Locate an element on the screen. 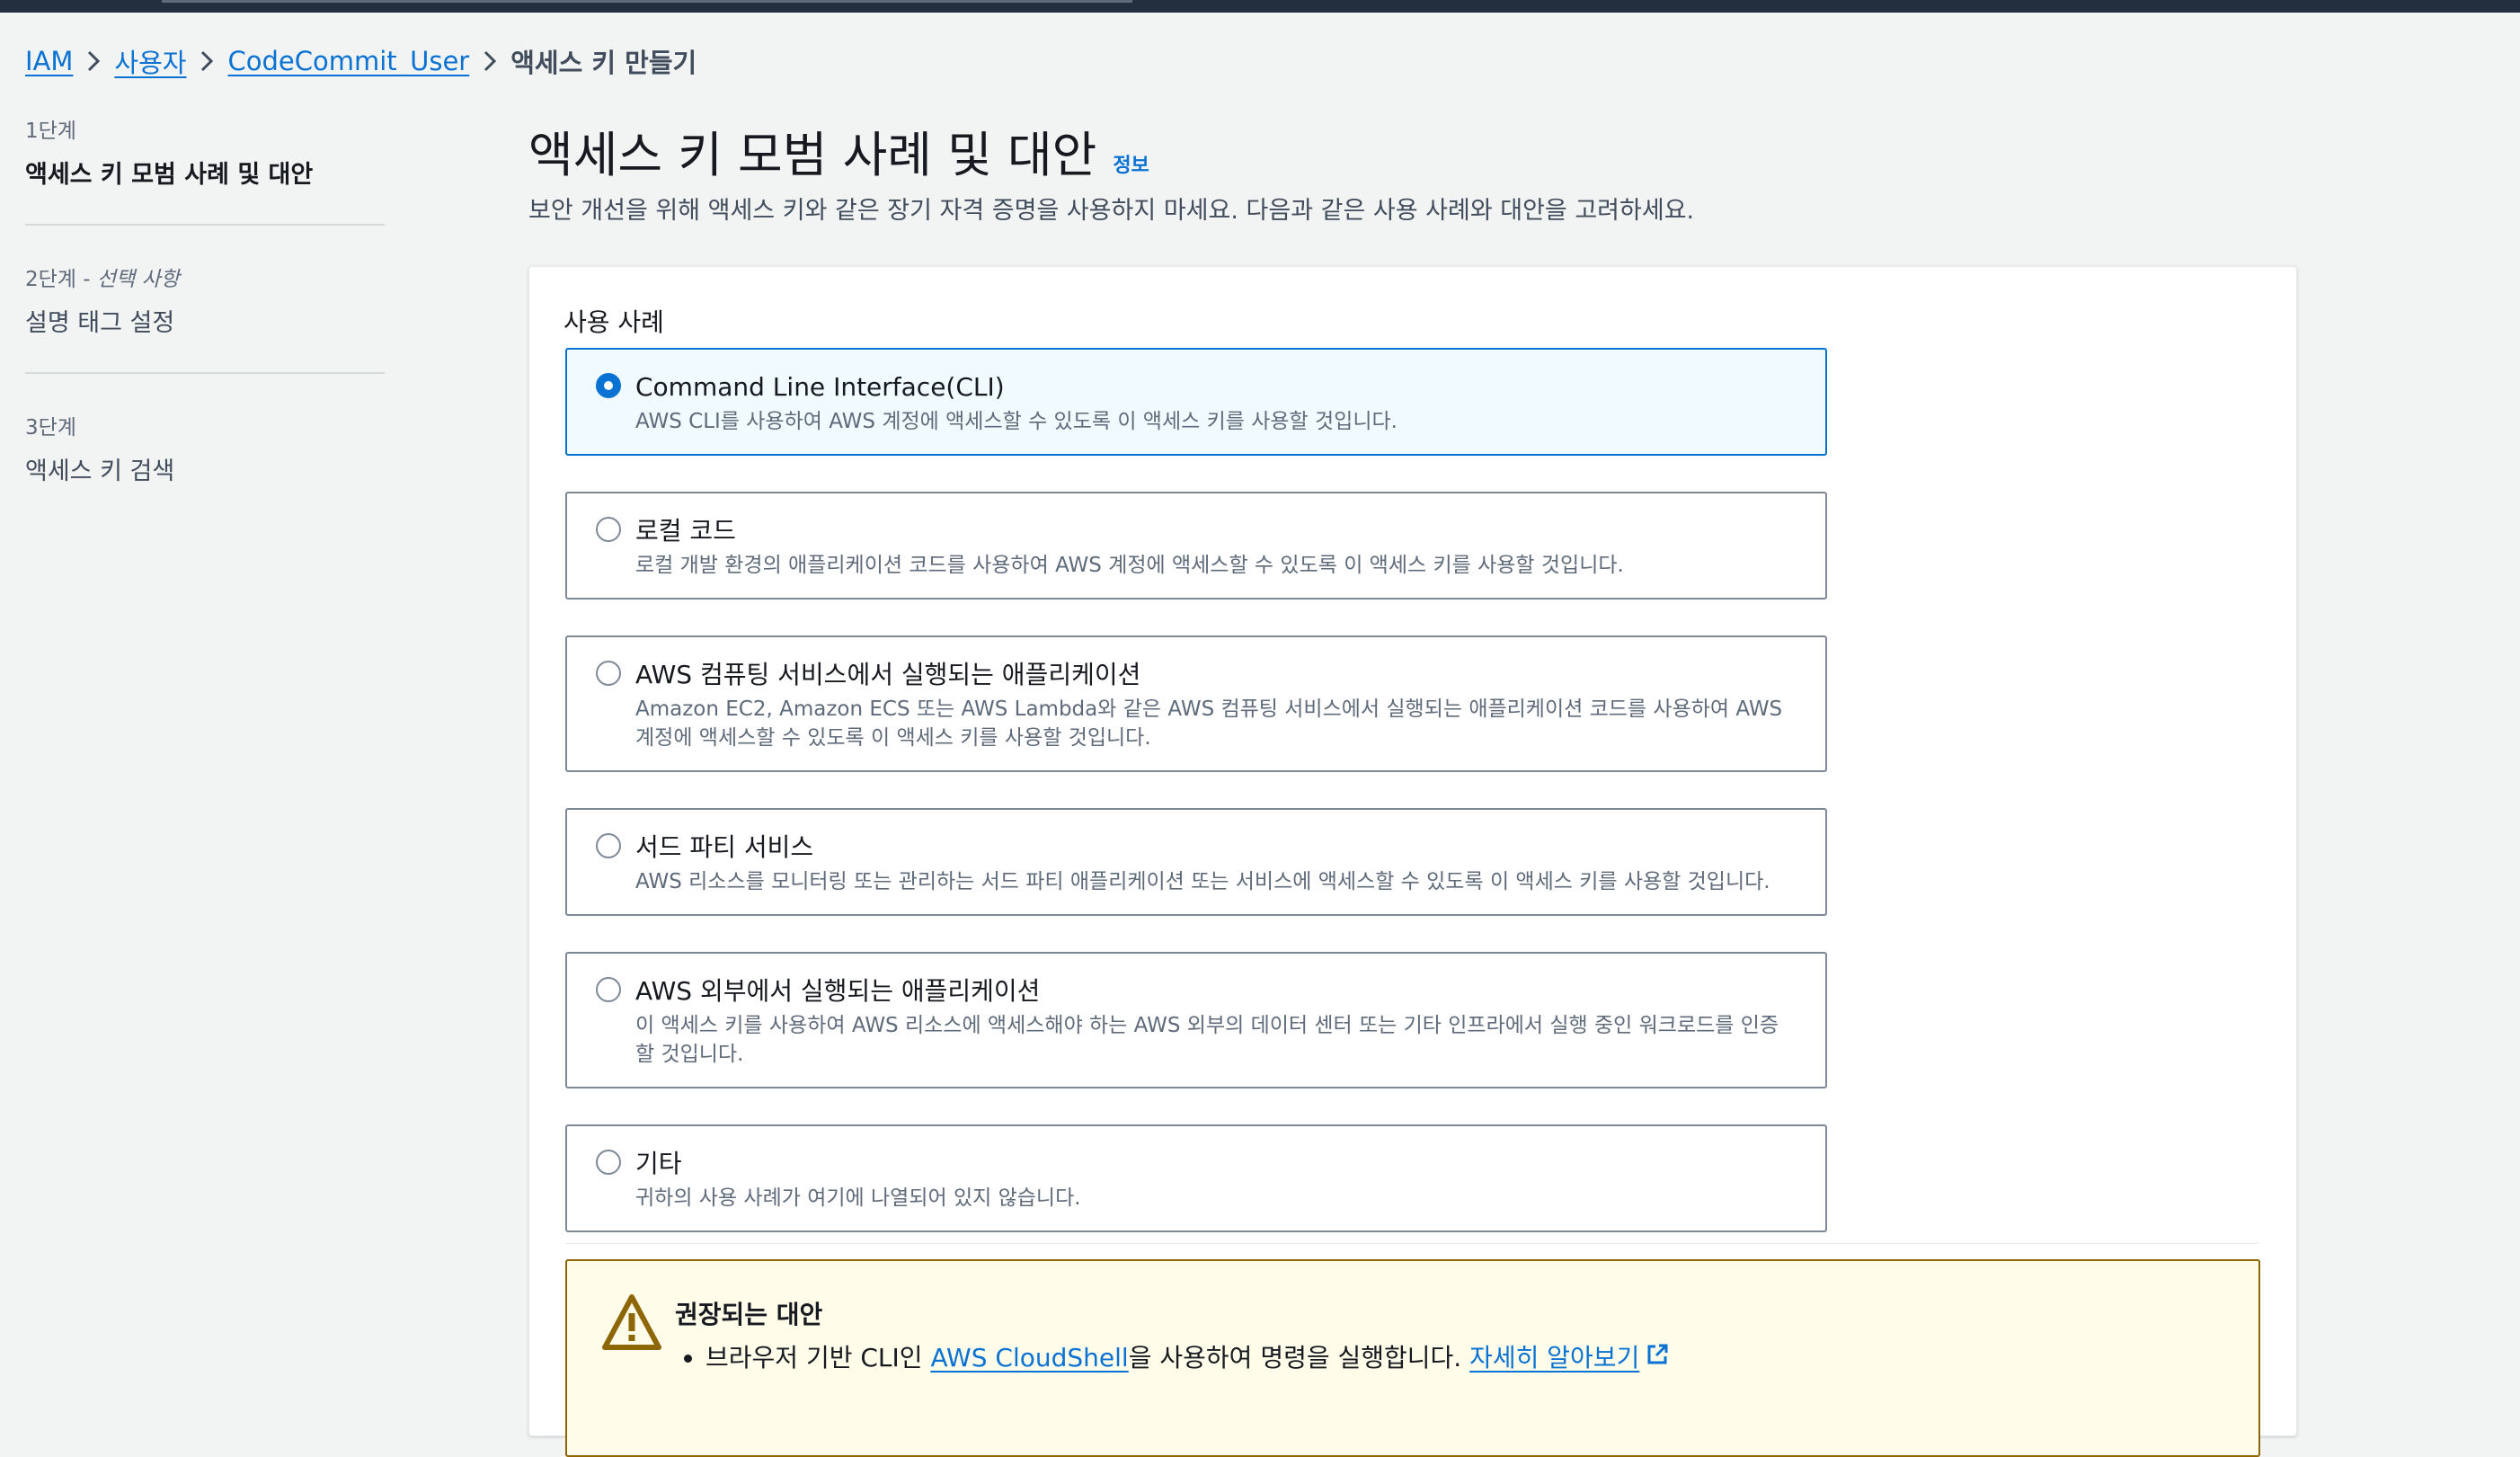 This screenshot has height=1457, width=2520. breadcrumb: IAM 사용자 CodeCommit_User 액세스 키 만들기 is located at coordinates (361, 61).